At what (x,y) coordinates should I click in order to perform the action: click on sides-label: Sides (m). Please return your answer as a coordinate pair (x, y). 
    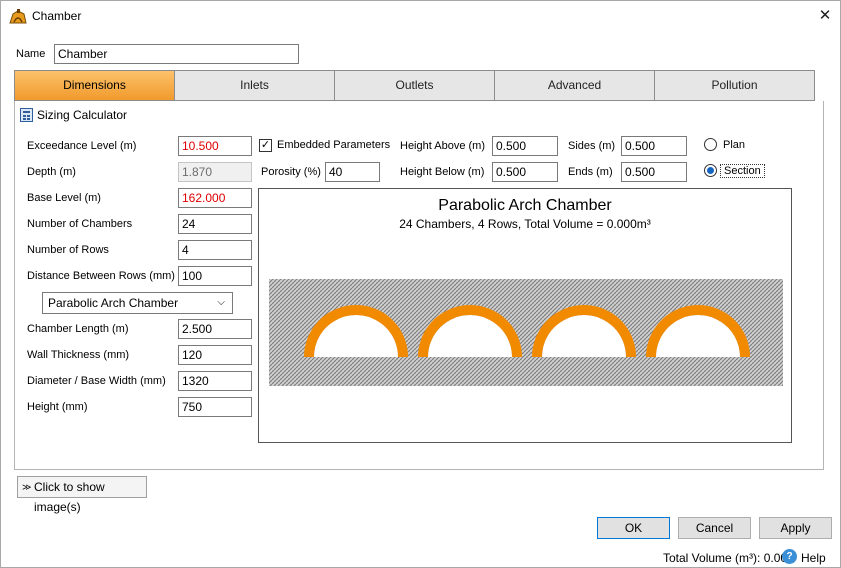
    Looking at the image, I should click on (592, 146).